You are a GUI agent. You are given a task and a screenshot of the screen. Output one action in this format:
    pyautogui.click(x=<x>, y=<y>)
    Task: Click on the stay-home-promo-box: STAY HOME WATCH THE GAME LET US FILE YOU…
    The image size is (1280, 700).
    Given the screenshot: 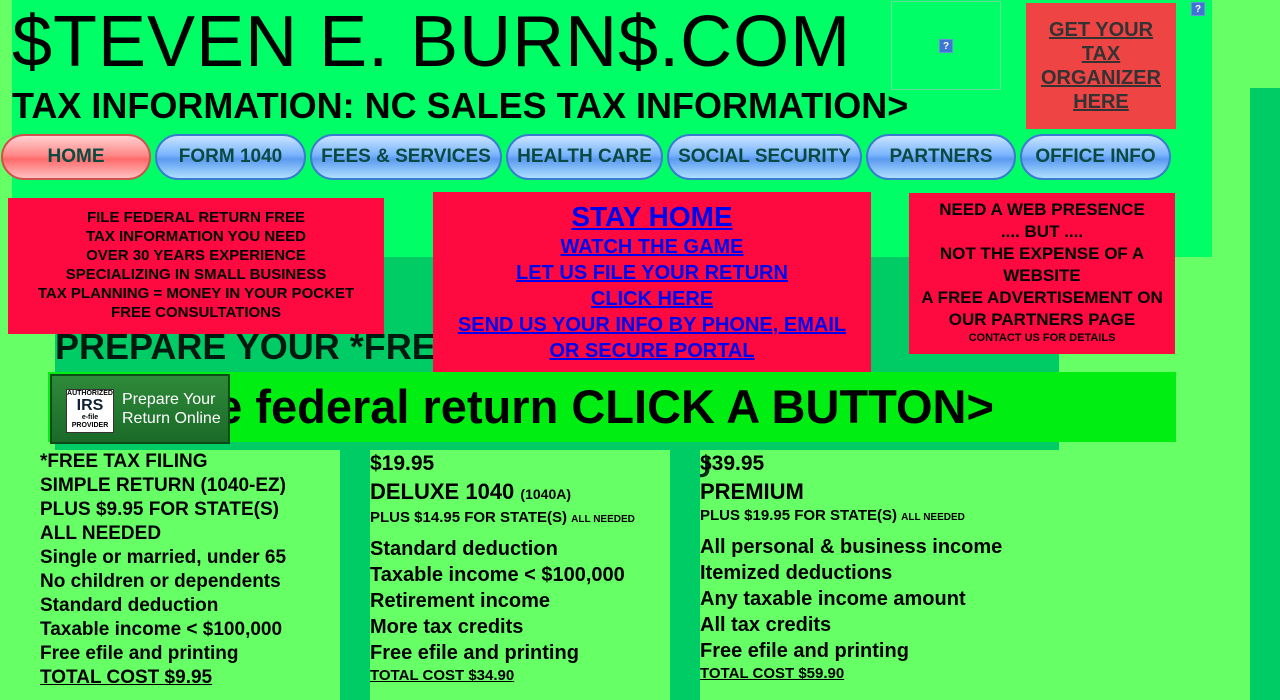 What is the action you would take?
    pyautogui.click(x=652, y=282)
    